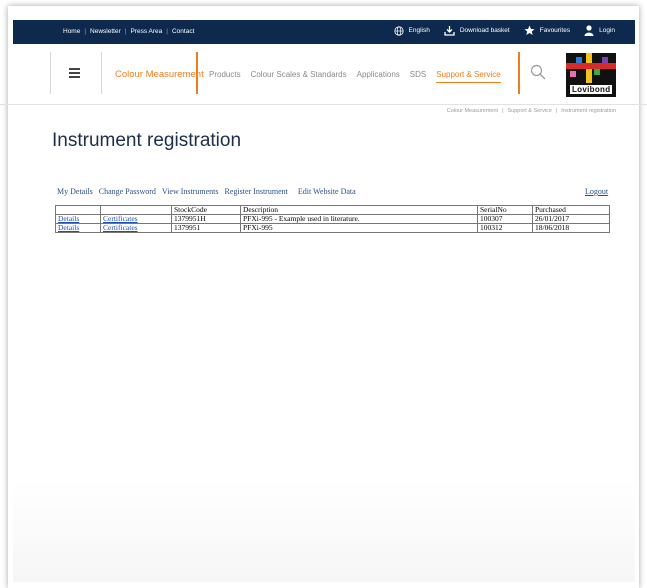 Image resolution: width=647 pixels, height=588 pixels. Describe the element at coordinates (484, 30) in the screenshot. I see `download-basket-label: Download basket` at that location.